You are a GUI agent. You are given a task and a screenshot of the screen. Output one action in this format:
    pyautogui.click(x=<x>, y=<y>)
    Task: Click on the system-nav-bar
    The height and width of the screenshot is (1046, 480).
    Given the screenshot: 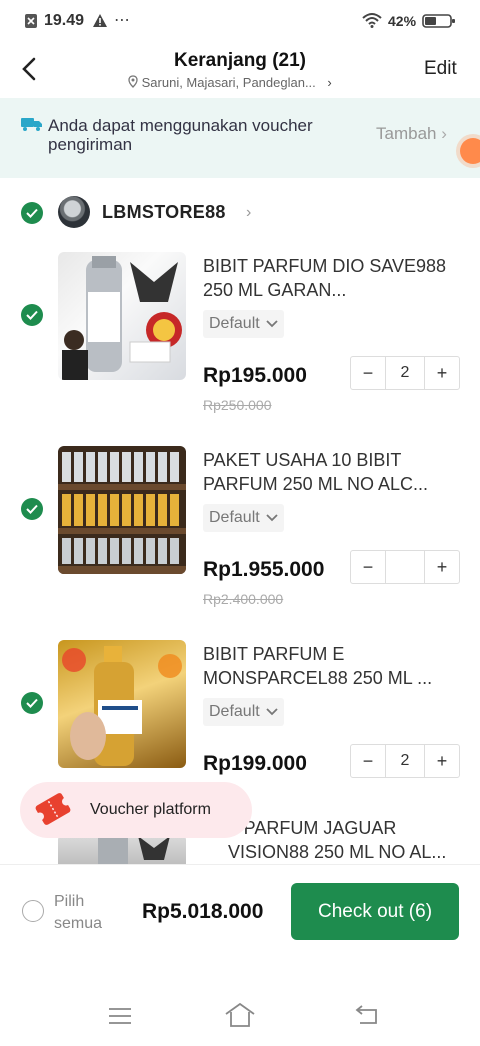 What is the action you would take?
    pyautogui.click(x=240, y=1013)
    